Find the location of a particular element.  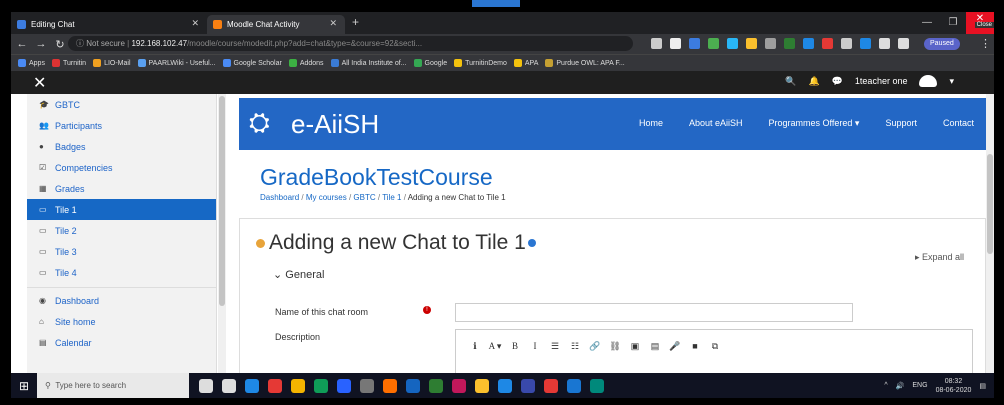

sidebar-scrollbar is located at coordinates (222, 233).